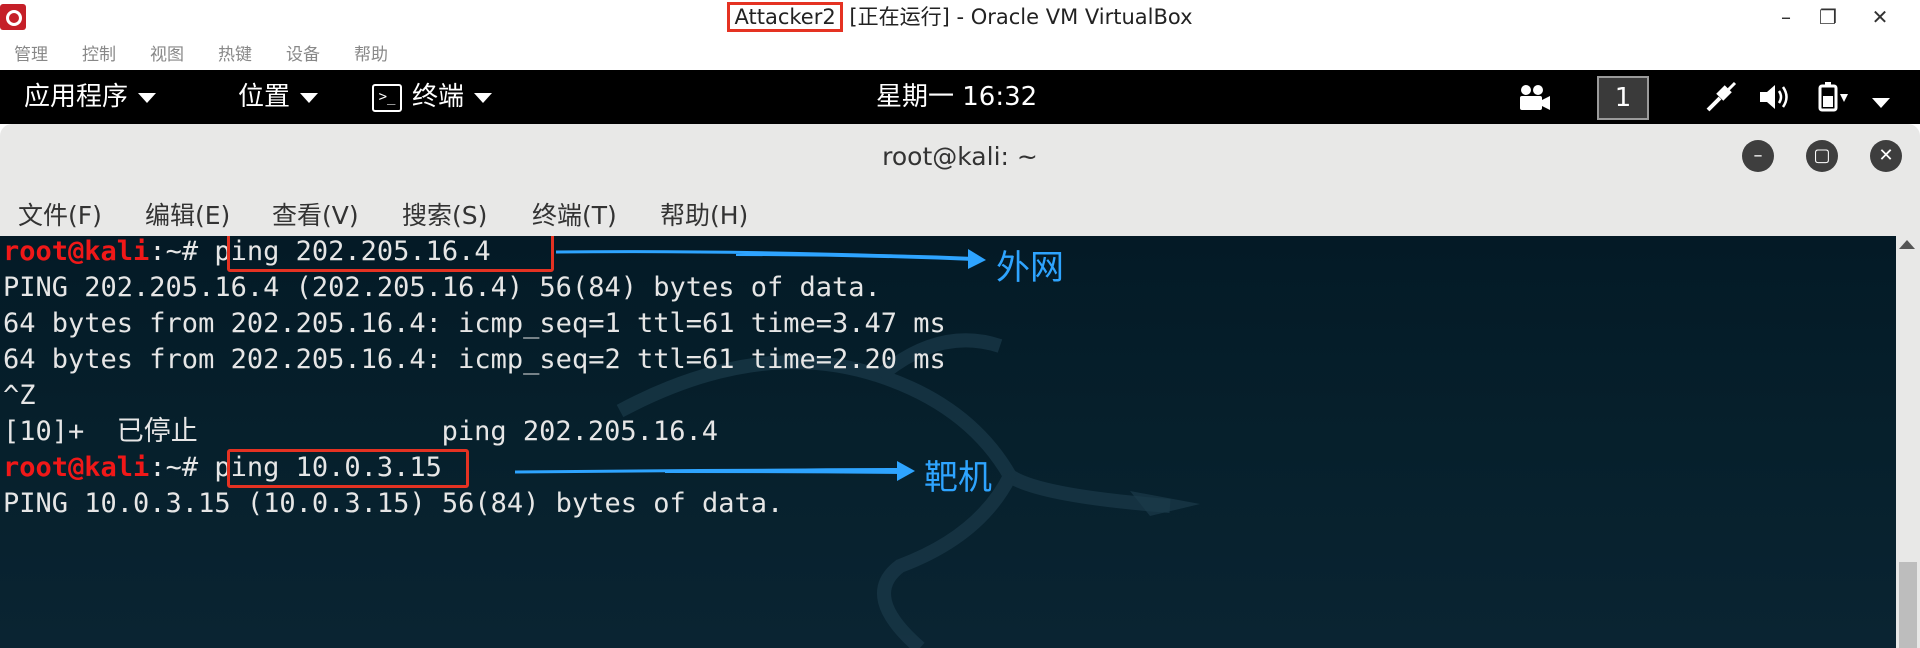 This screenshot has height=648, width=1920. What do you see at coordinates (1886, 156) in the screenshot?
I see `terminal-close-button: ✕` at bounding box center [1886, 156].